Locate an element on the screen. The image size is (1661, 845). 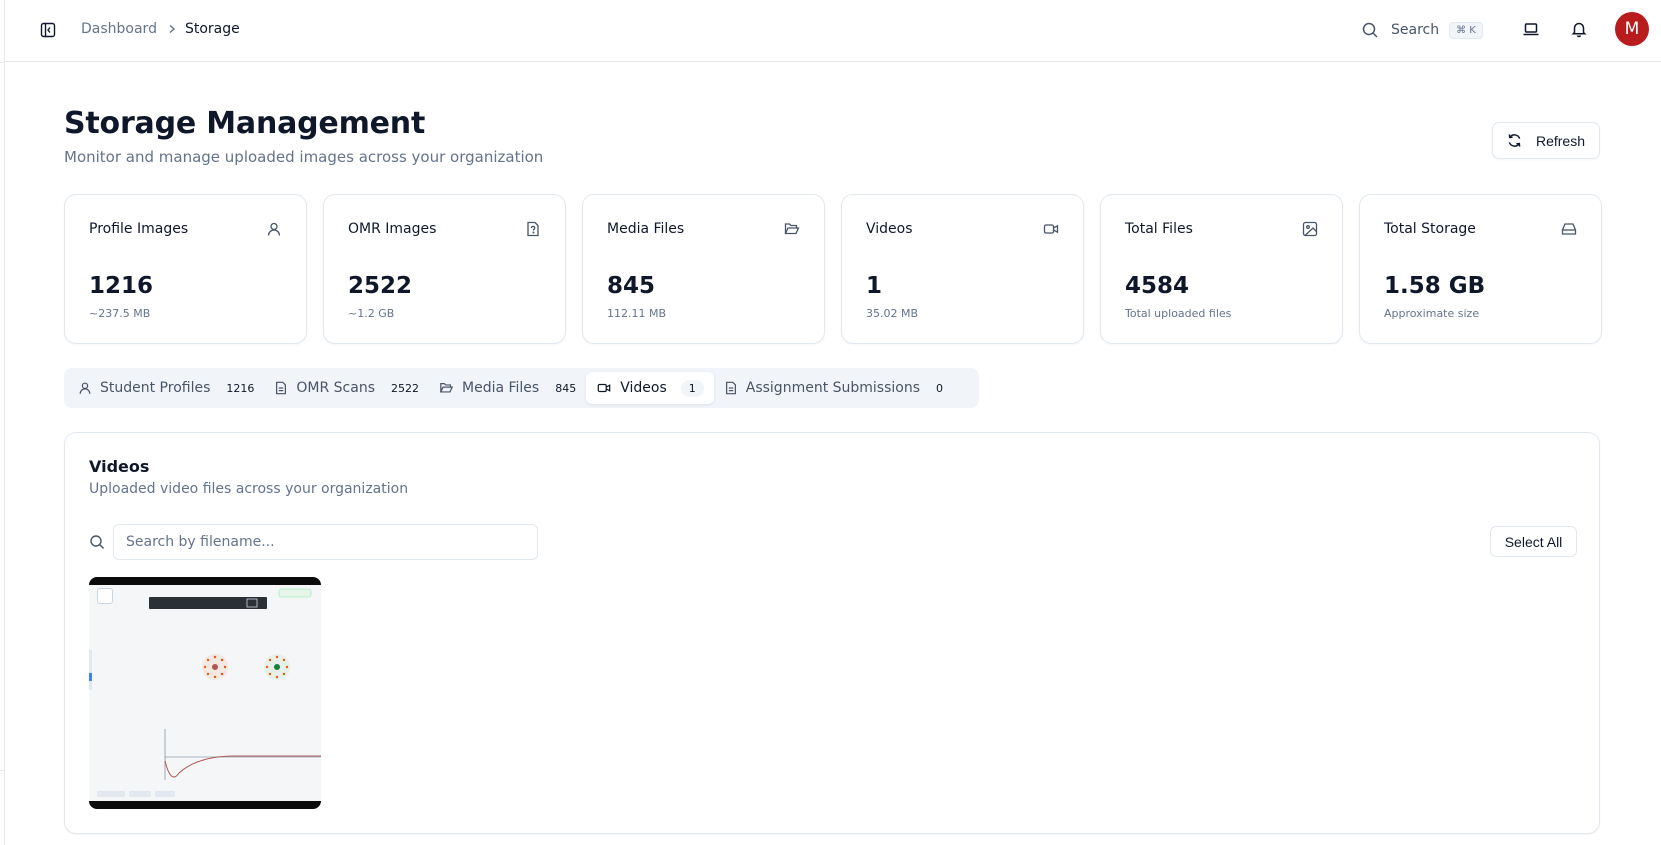
global-search-button: Search ⌘ K is located at coordinates (1422, 30).